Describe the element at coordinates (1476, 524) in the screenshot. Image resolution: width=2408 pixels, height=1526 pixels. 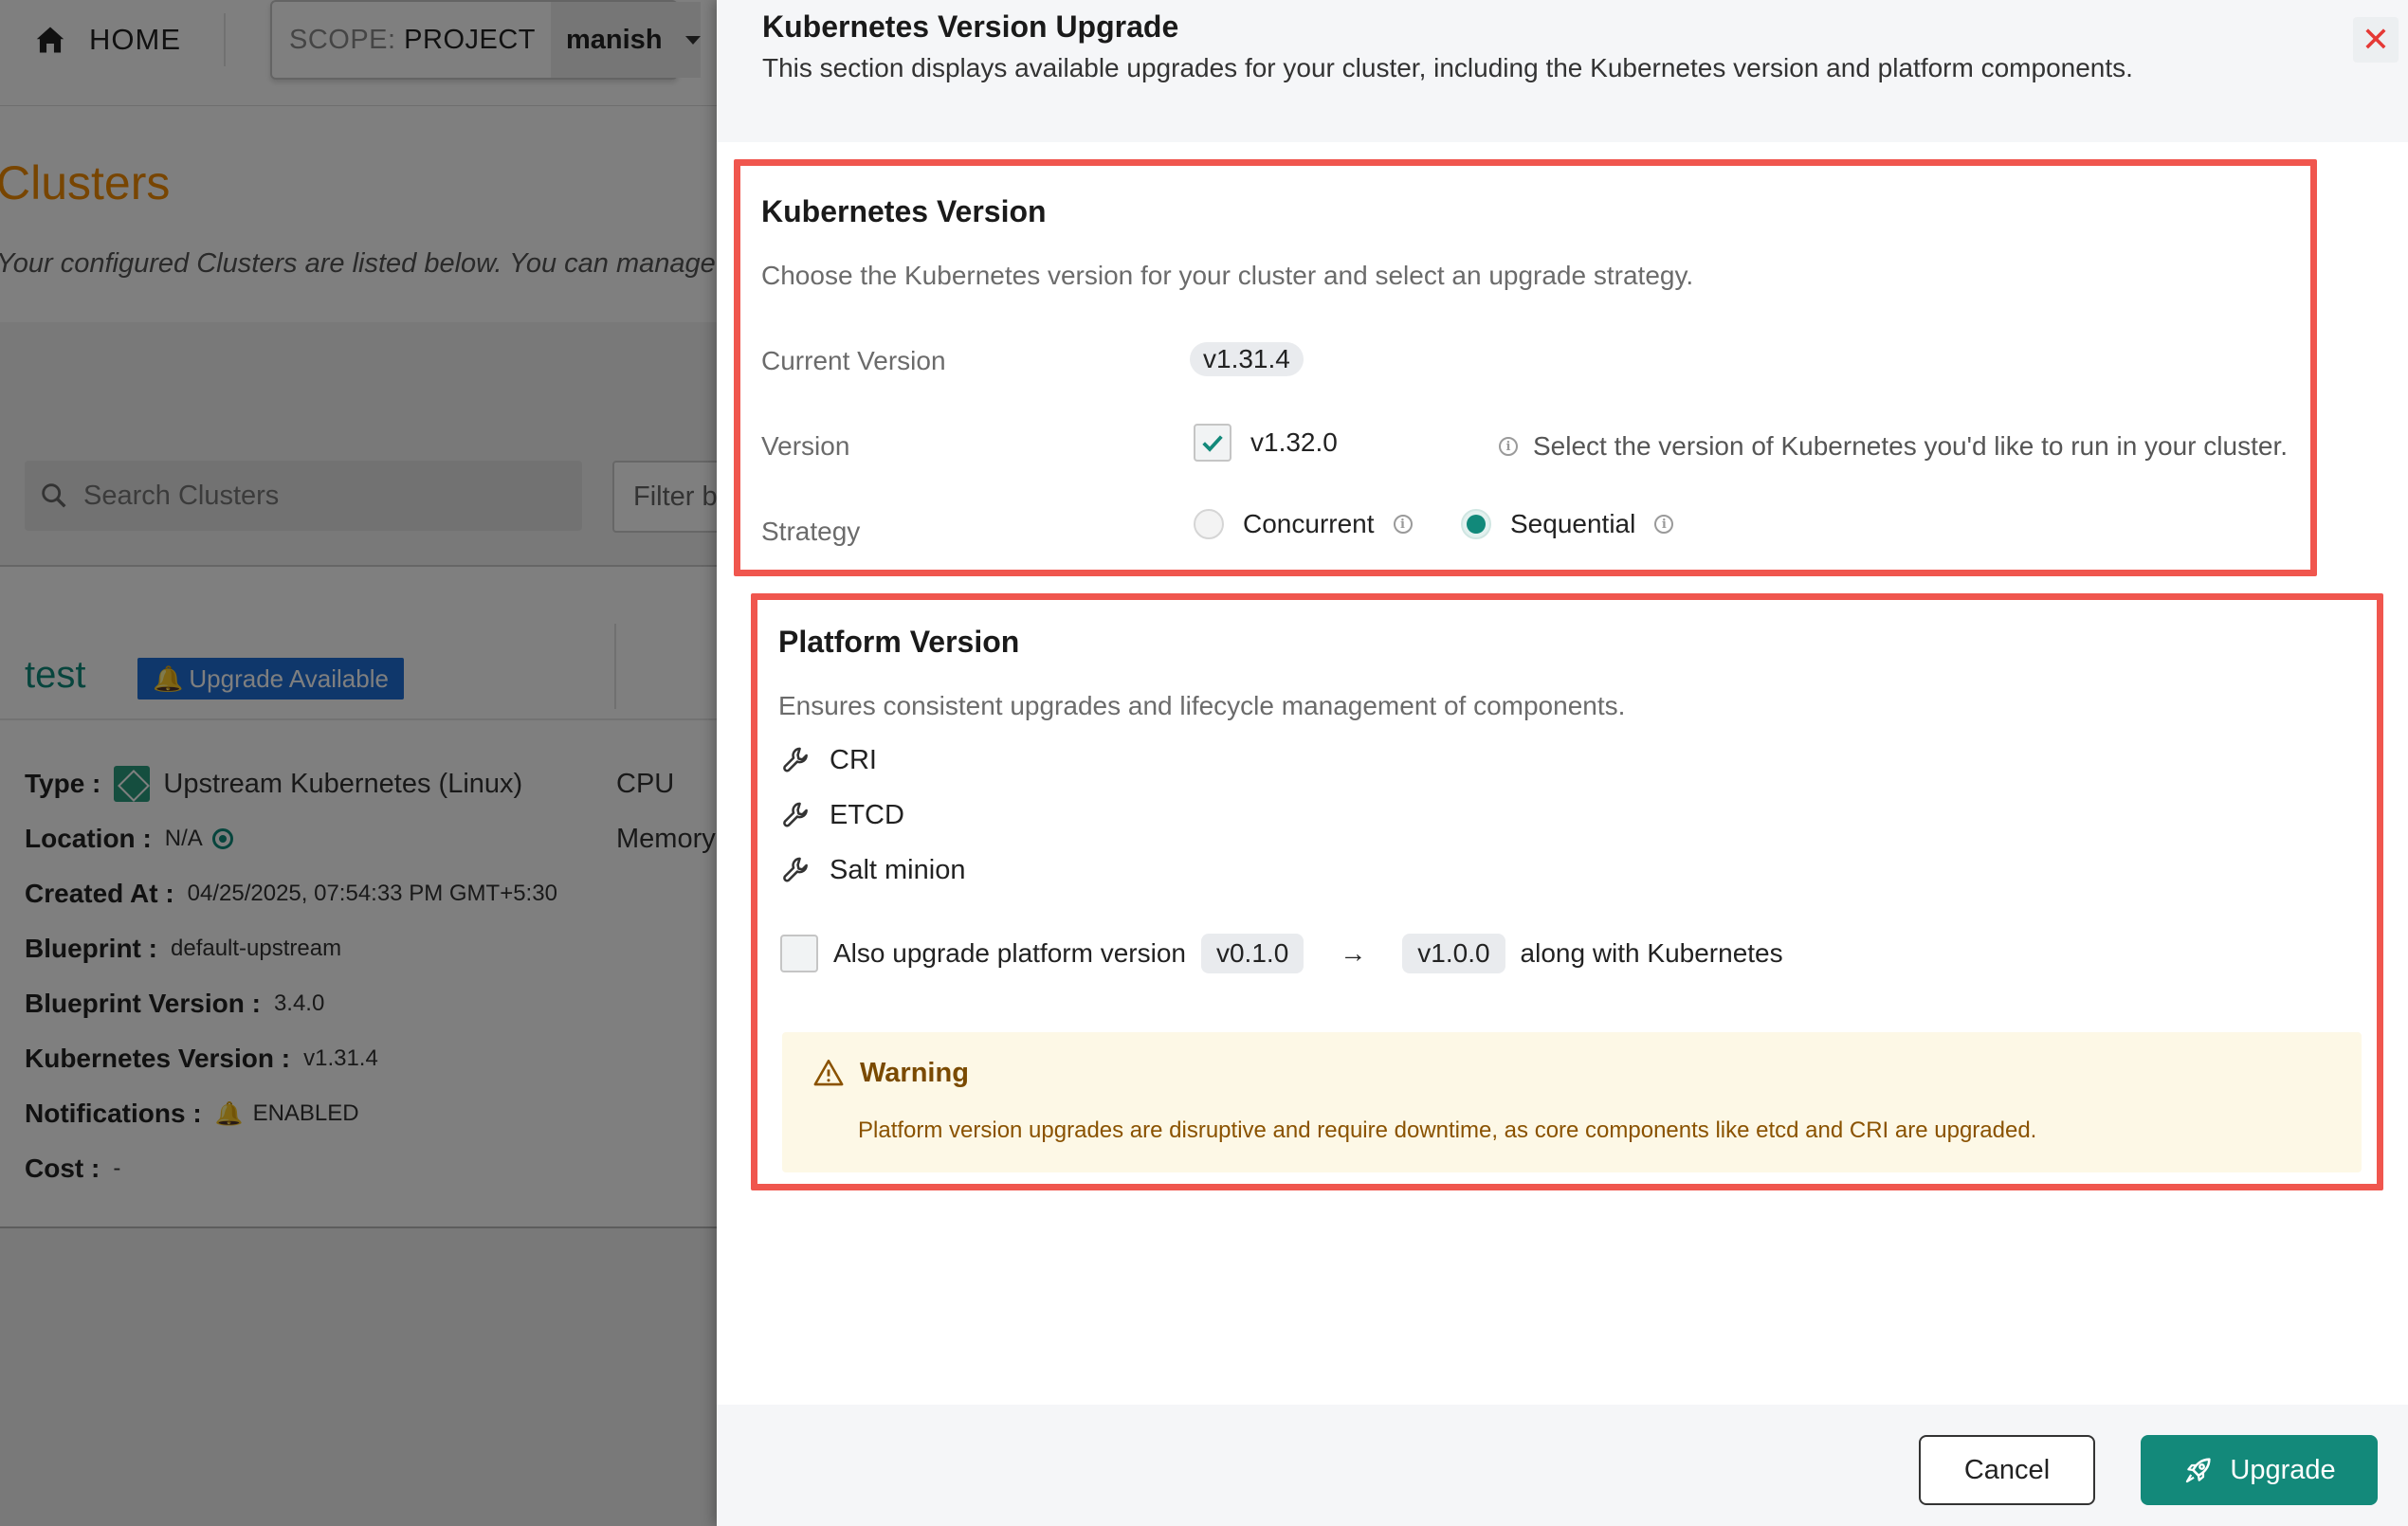
I see `sequential-radio` at that location.